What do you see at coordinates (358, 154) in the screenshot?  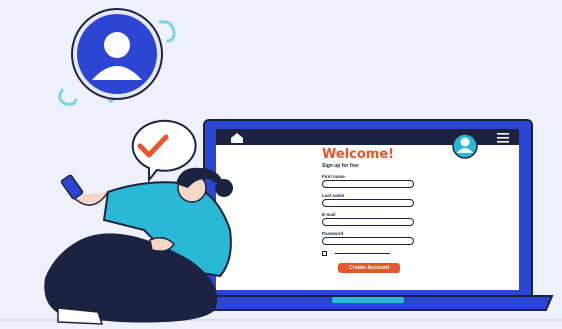 I see `welcome-title: Welcome!` at bounding box center [358, 154].